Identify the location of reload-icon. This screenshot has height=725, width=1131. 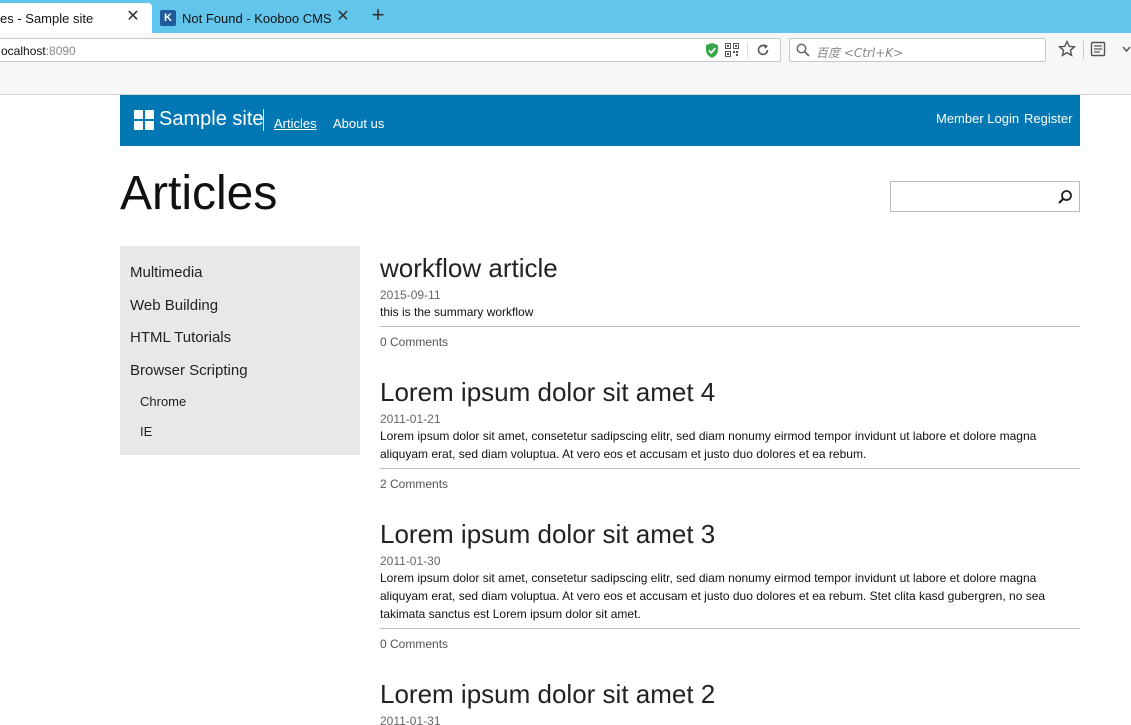
(763, 50).